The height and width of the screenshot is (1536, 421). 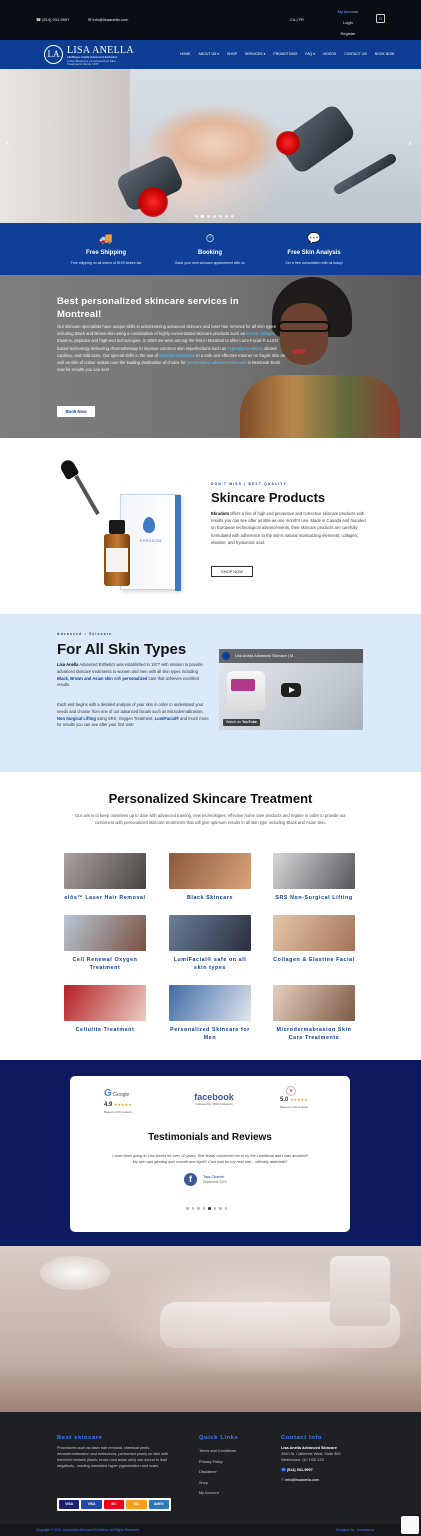 What do you see at coordinates (217, 1451) in the screenshot?
I see `link-terms: Terms and Conditions` at bounding box center [217, 1451].